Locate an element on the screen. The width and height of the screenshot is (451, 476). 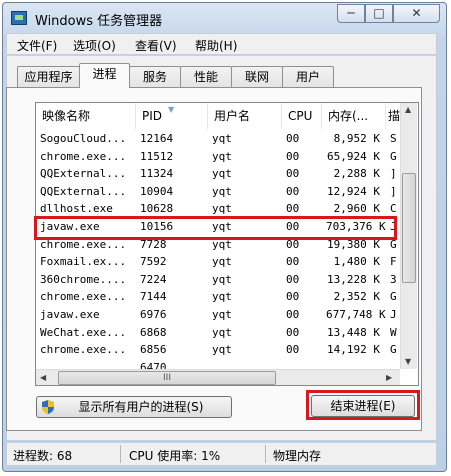
column-user: 用户名 is located at coordinates (245, 116).